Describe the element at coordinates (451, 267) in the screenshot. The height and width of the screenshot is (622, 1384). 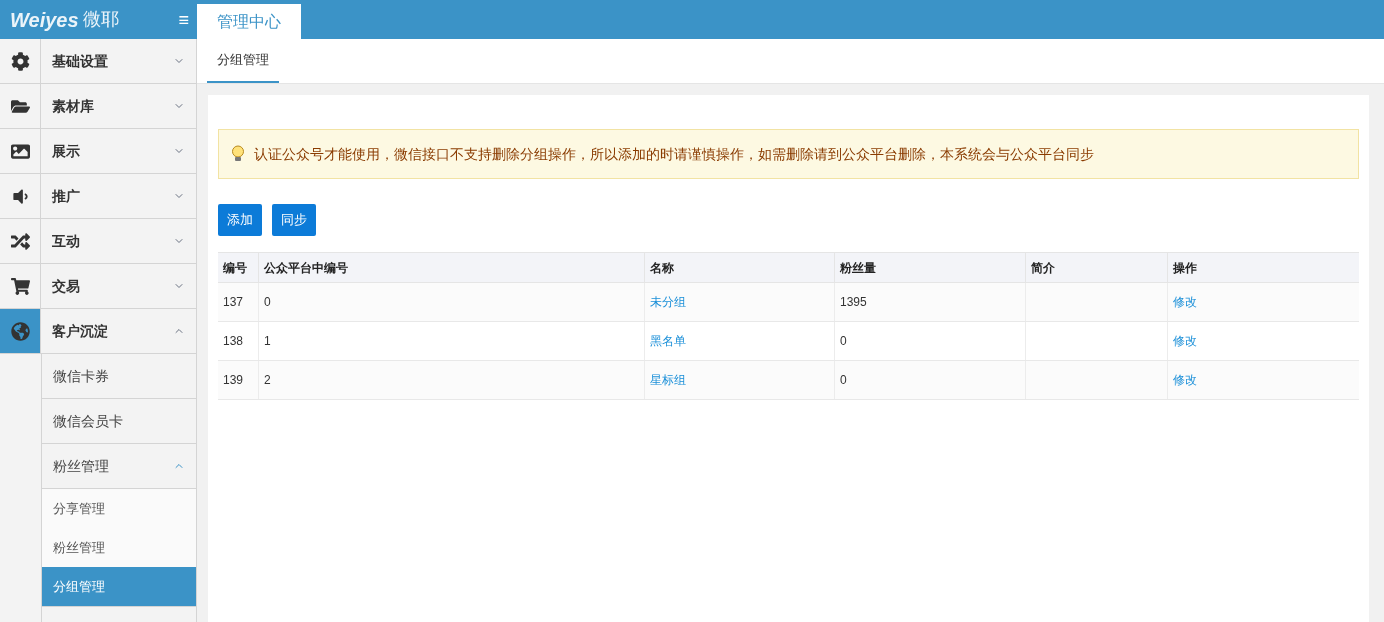
I see `column-header: 公众平台中编号` at that location.